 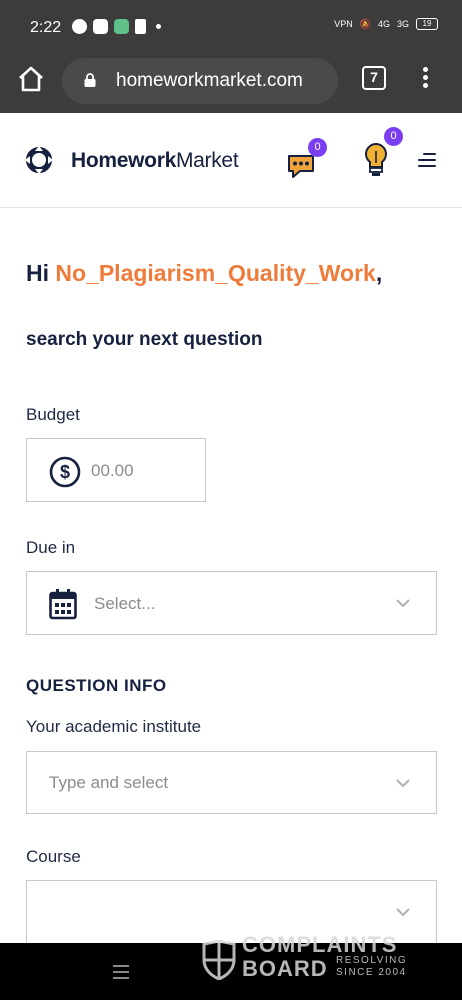 What do you see at coordinates (53, 414) in the screenshot?
I see `budget-label: Budget` at bounding box center [53, 414].